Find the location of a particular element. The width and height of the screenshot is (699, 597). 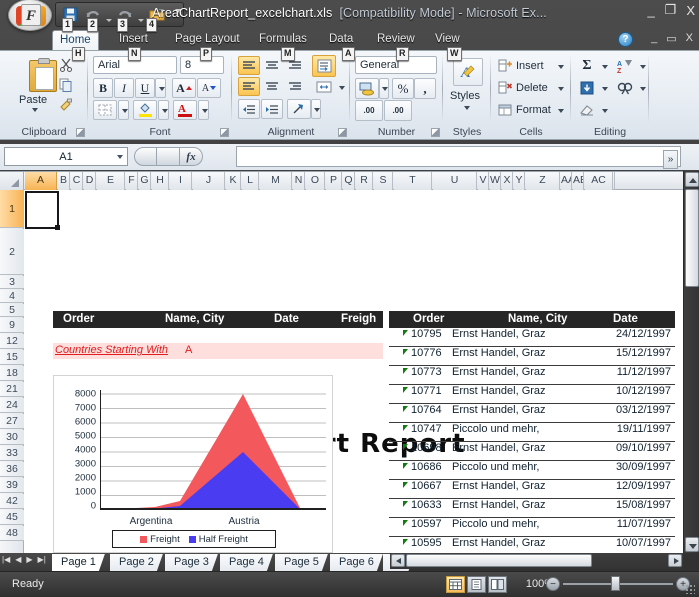

column-header-Z: Z is located at coordinates (543, 181).